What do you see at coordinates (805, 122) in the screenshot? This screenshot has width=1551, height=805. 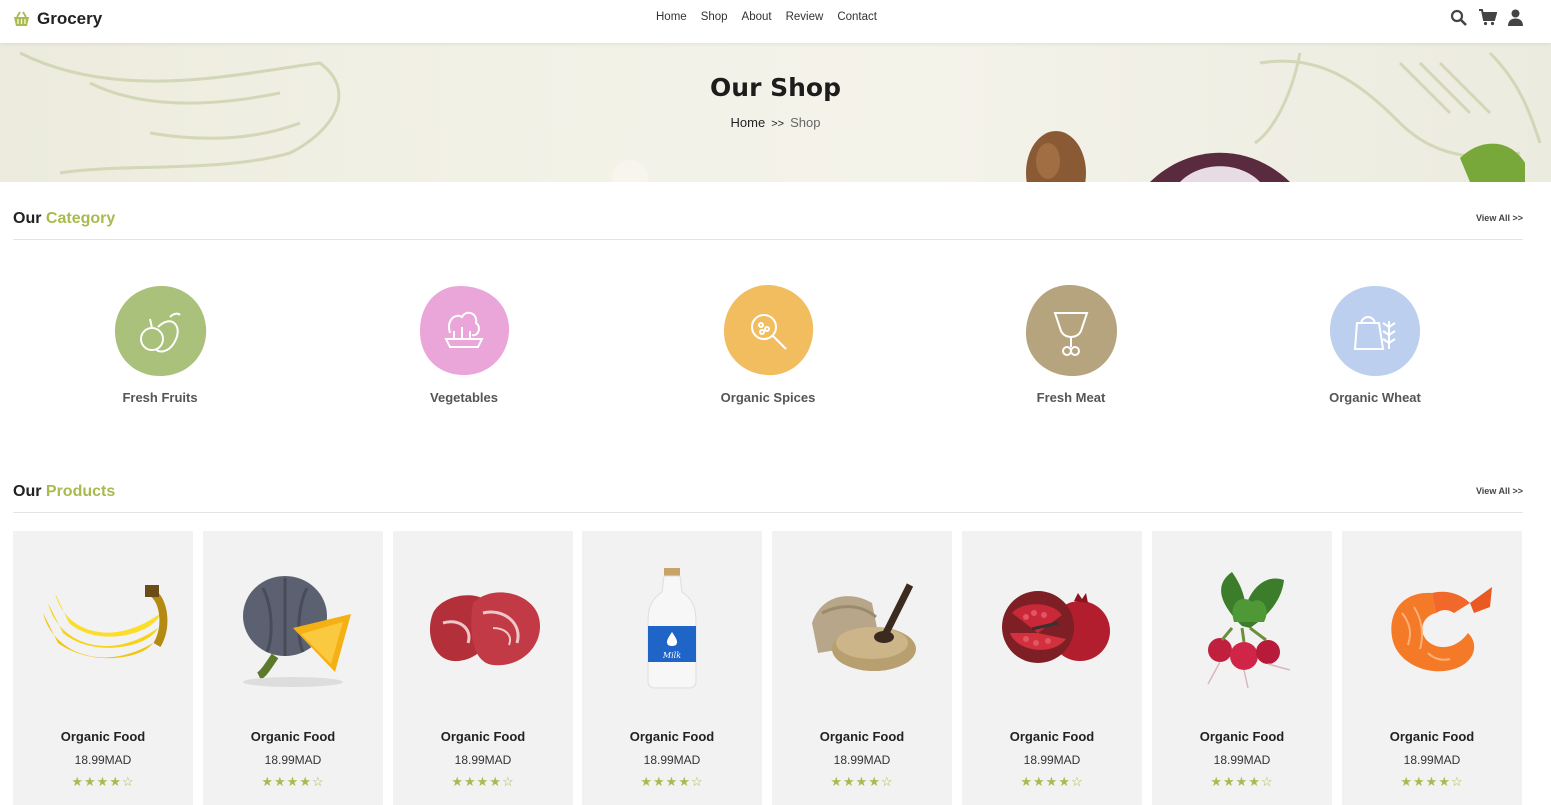 I see `breadcrumb-current: Shop` at bounding box center [805, 122].